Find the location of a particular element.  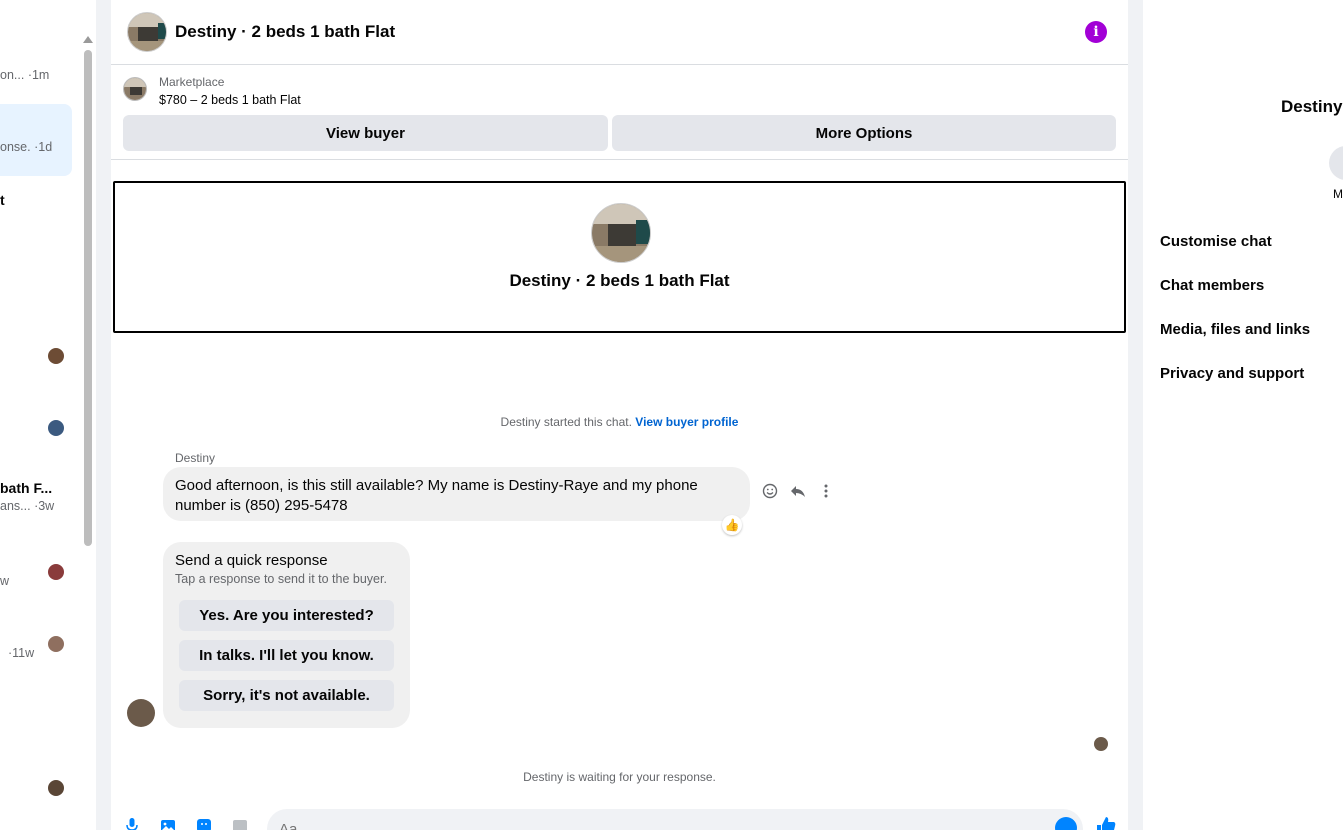

sticker-icon is located at coordinates (204, 823).